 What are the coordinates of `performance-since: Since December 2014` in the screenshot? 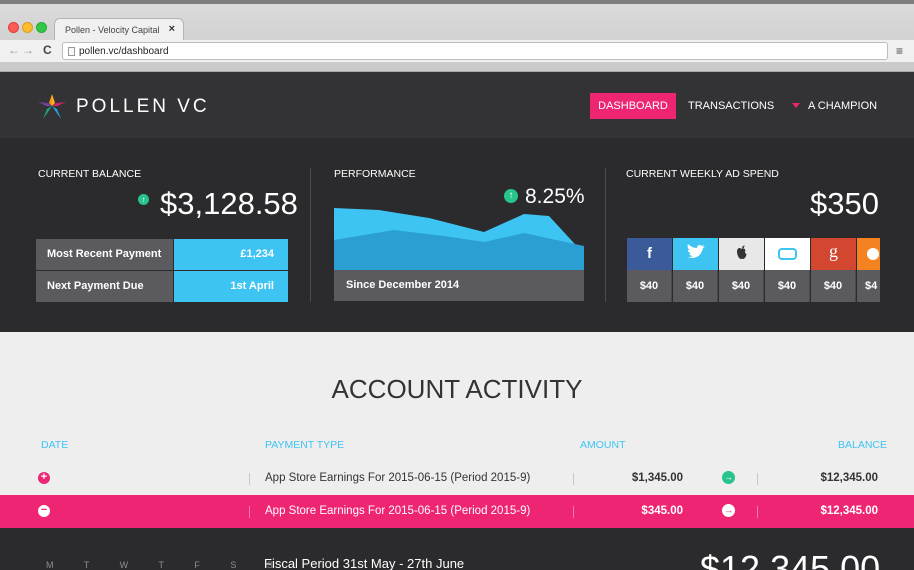 It's located at (459, 285).